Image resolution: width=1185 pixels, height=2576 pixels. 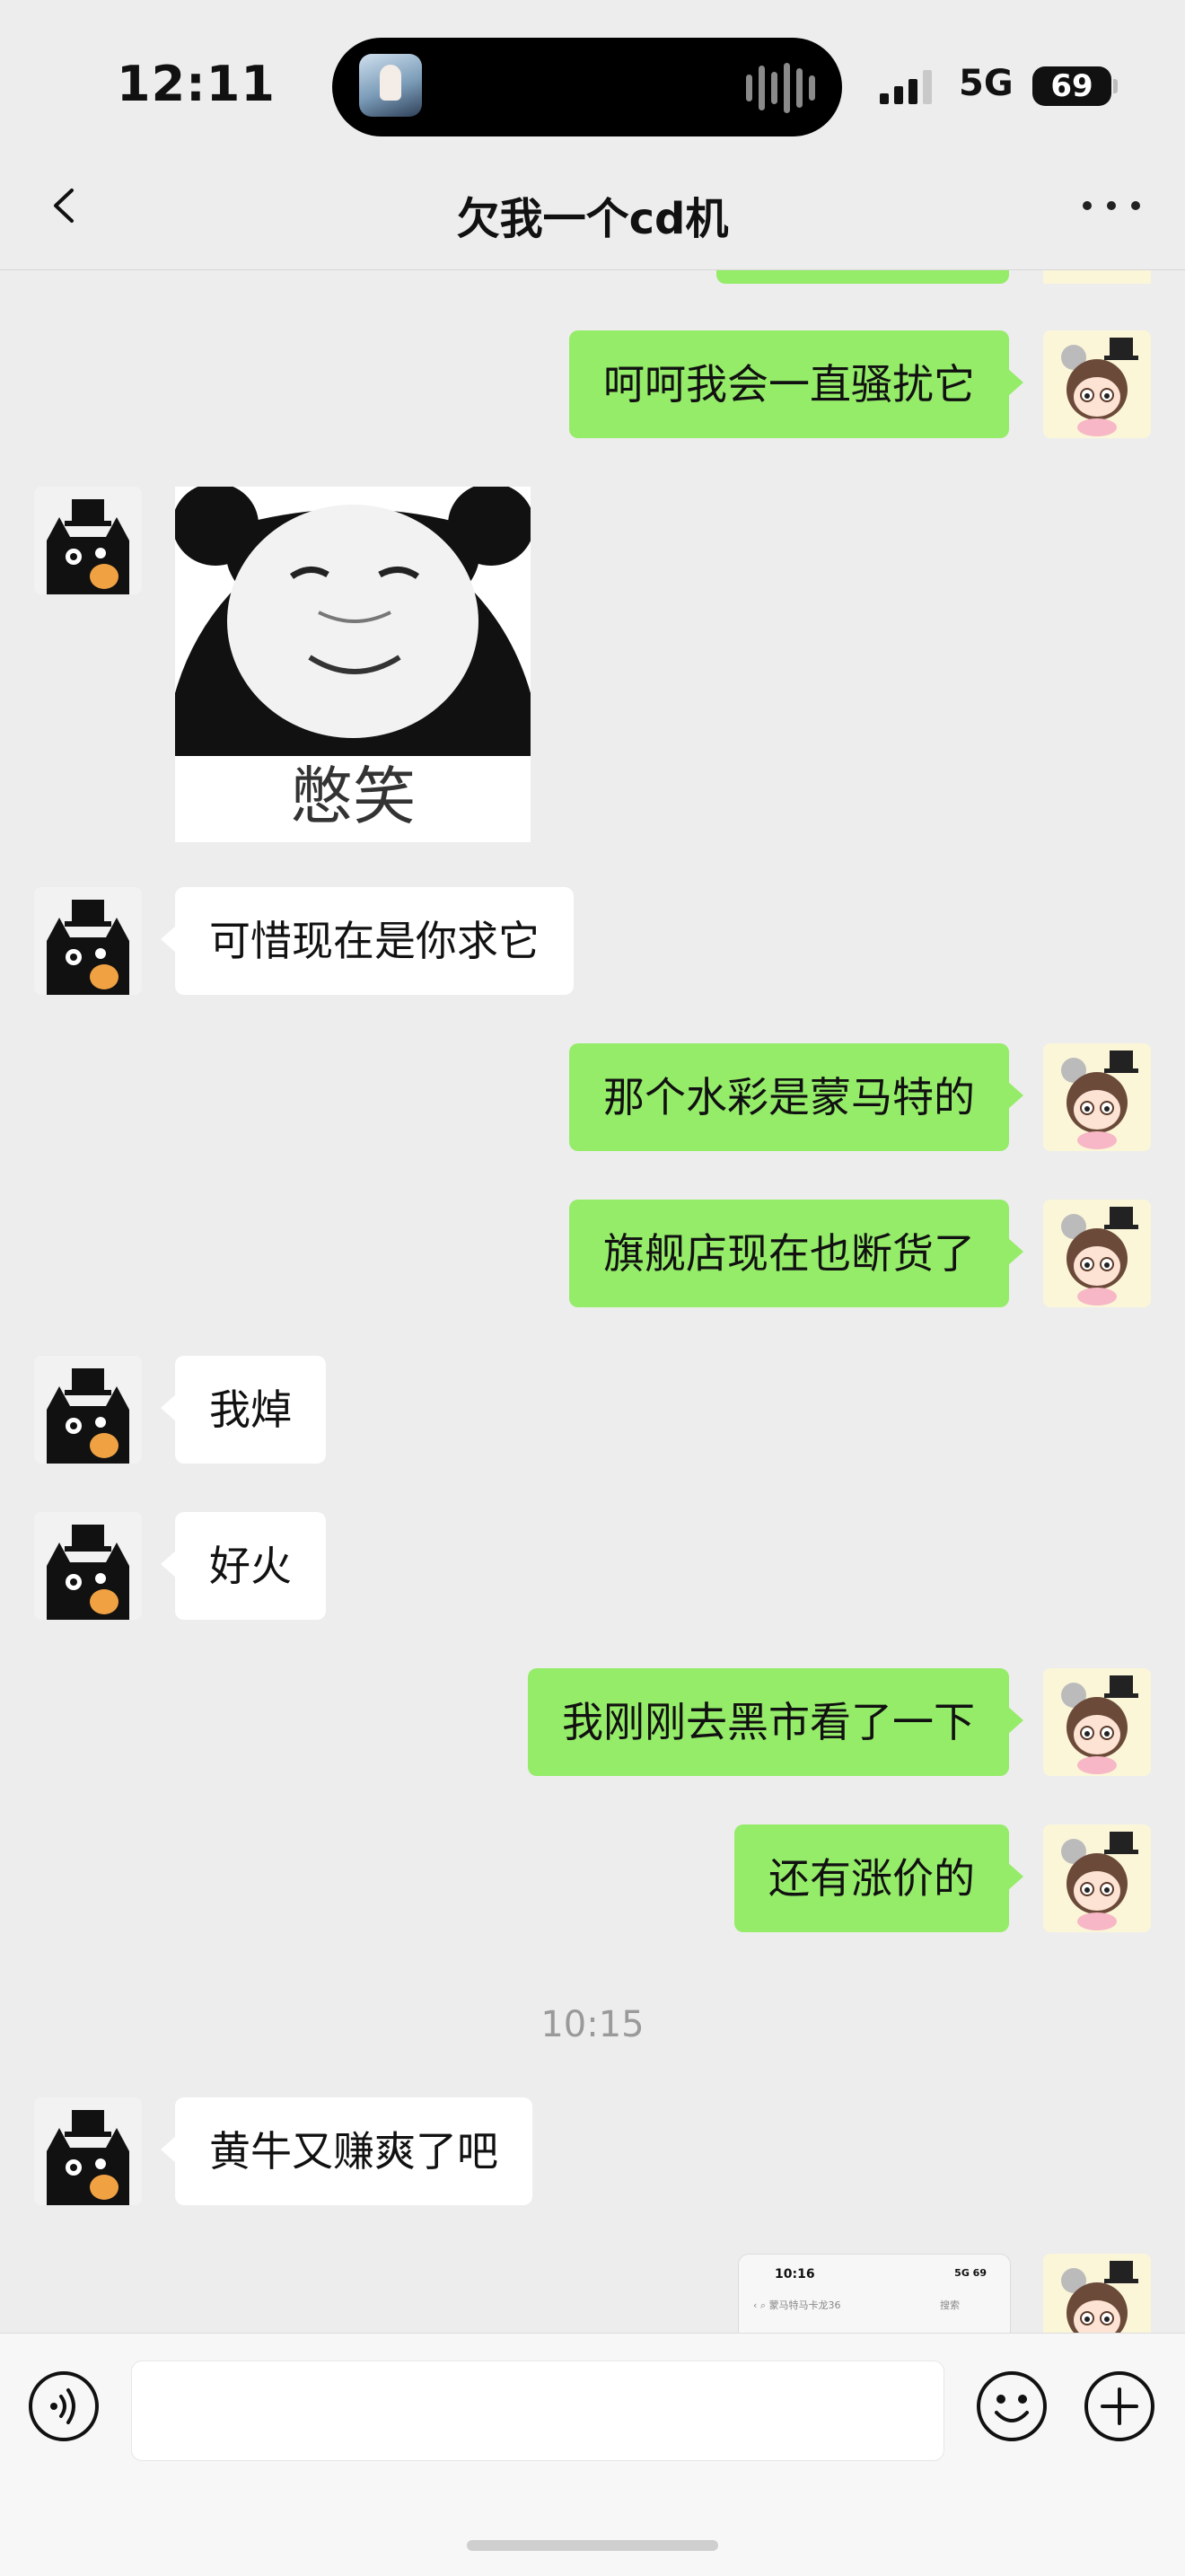 What do you see at coordinates (243, 1410) in the screenshot?
I see `received-message-bubble: 我焯` at bounding box center [243, 1410].